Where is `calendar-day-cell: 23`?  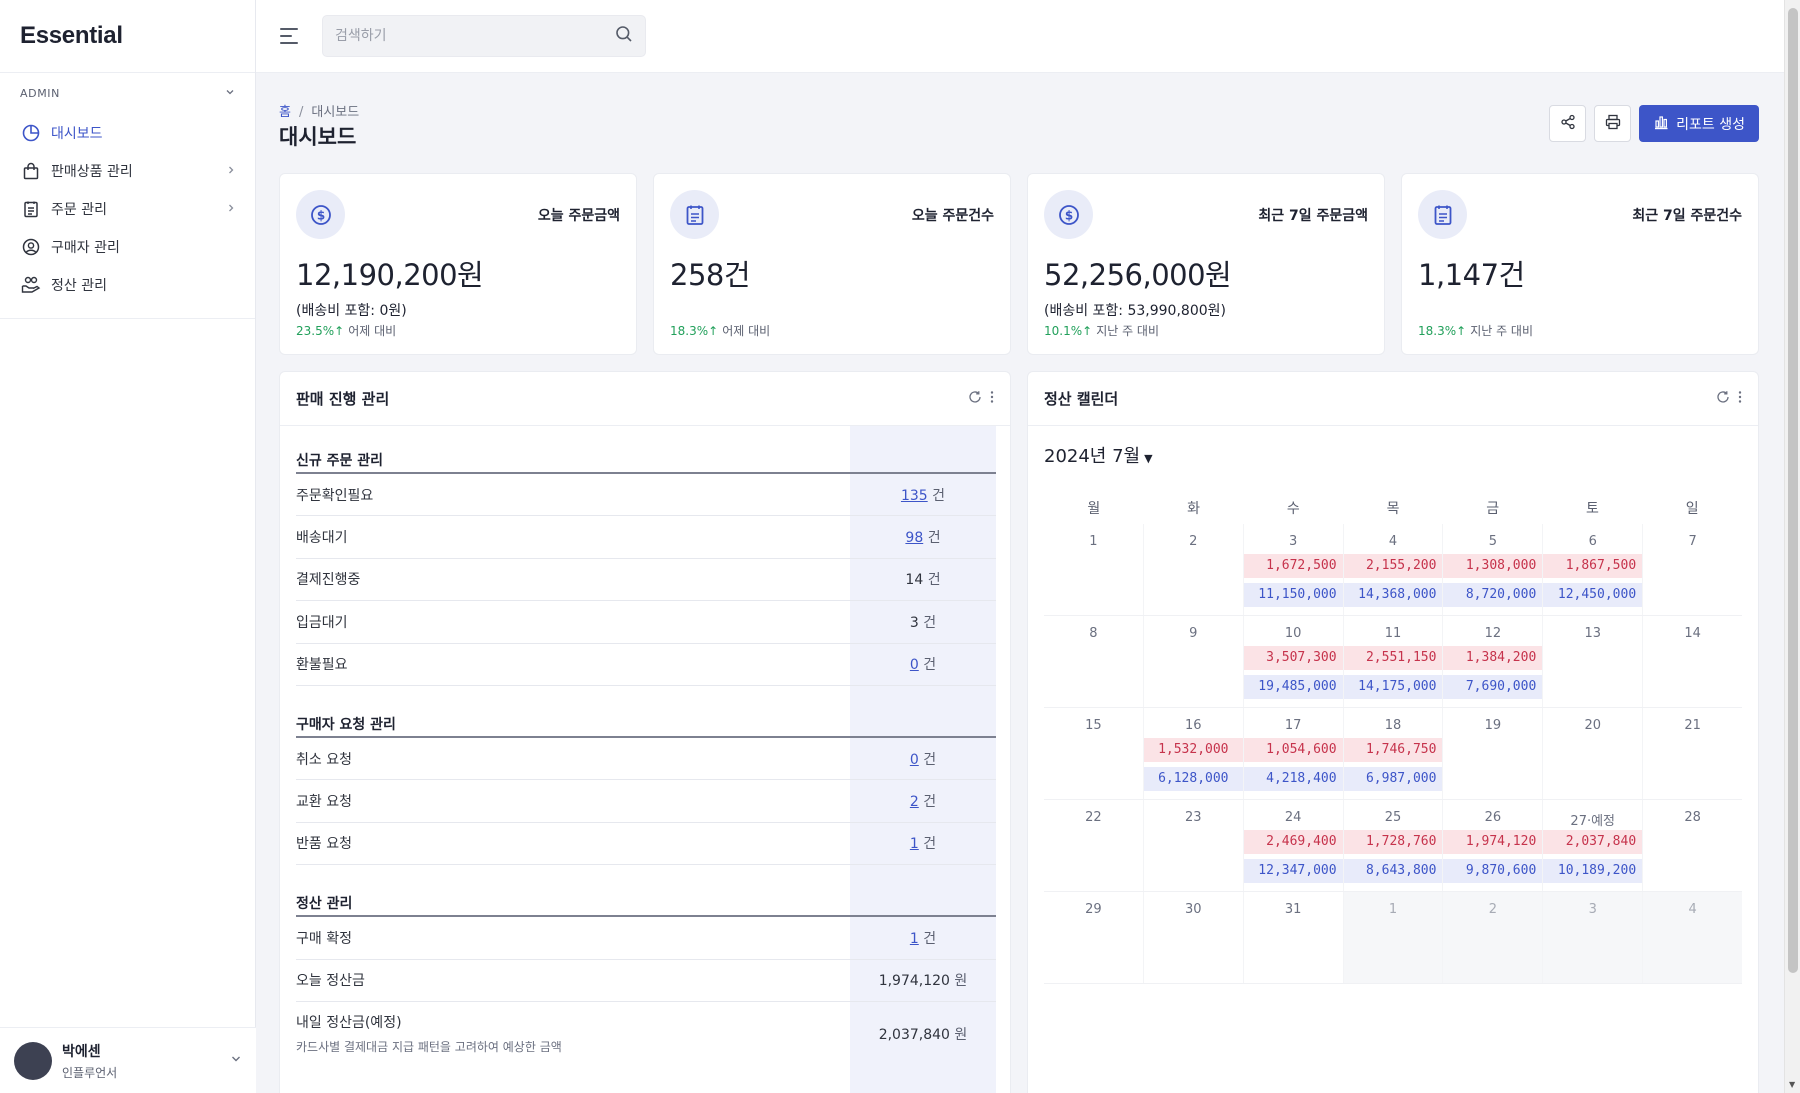 calendar-day-cell: 23 is located at coordinates (1194, 845).